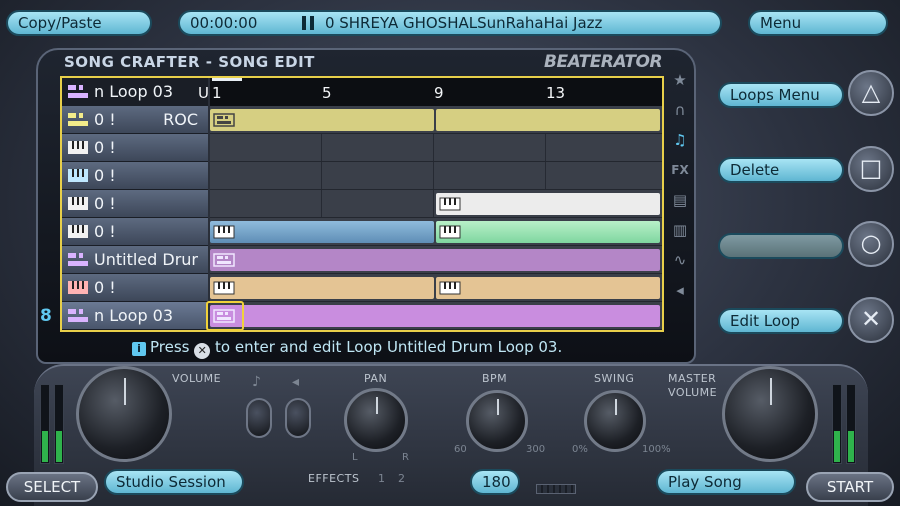 This screenshot has width=900, height=506. I want to click on play-song-button: Play Song, so click(726, 482).